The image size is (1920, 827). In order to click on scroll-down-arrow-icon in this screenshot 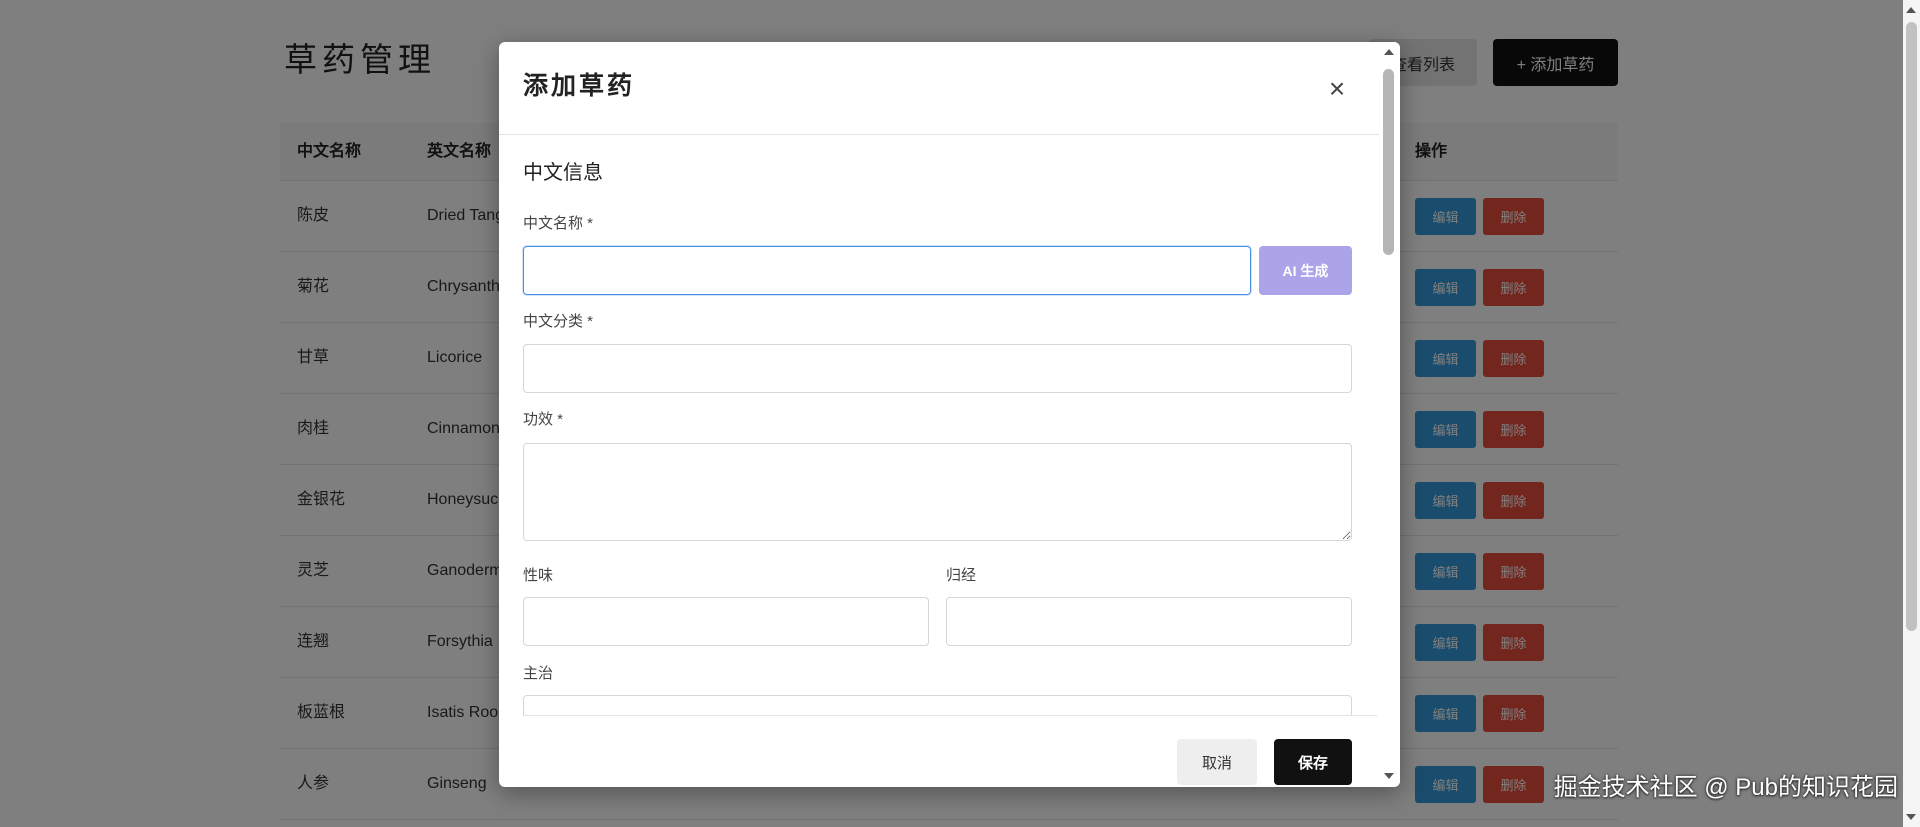, I will do `click(1389, 776)`.